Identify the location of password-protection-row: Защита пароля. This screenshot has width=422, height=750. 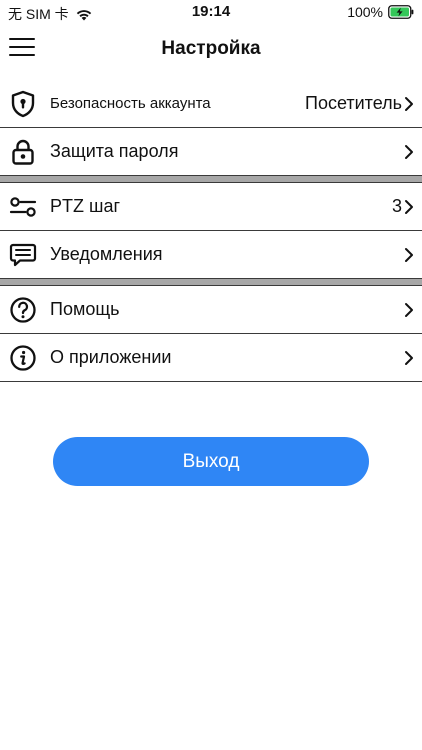
(211, 152).